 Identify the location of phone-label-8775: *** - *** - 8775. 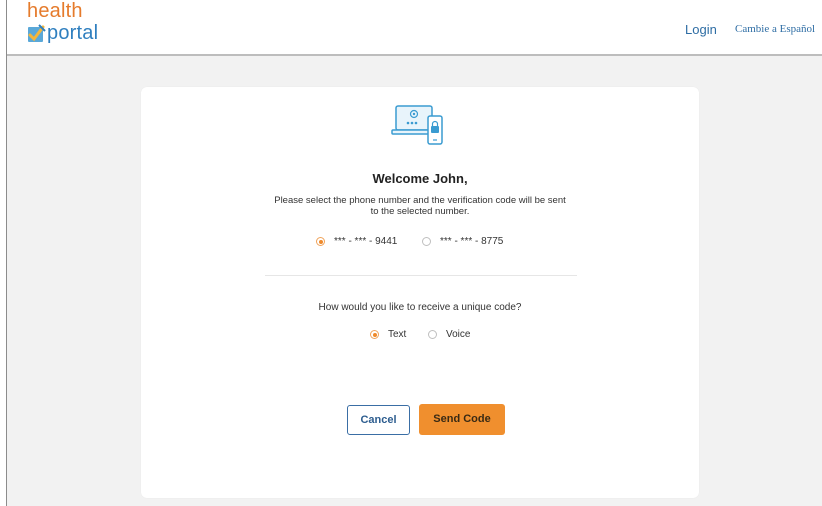
(472, 241).